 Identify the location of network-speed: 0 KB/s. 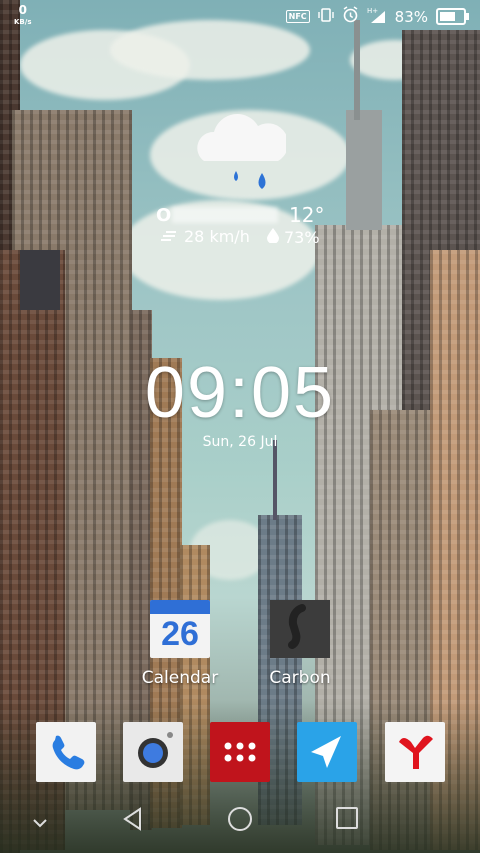
(22, 16).